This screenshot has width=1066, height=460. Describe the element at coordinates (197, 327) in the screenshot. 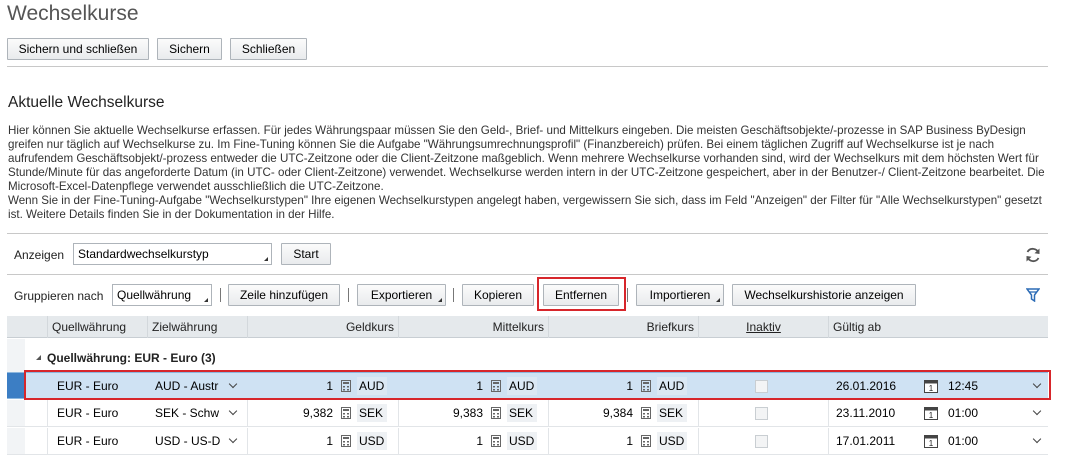

I see `header-target-currency: Zielwährung` at that location.